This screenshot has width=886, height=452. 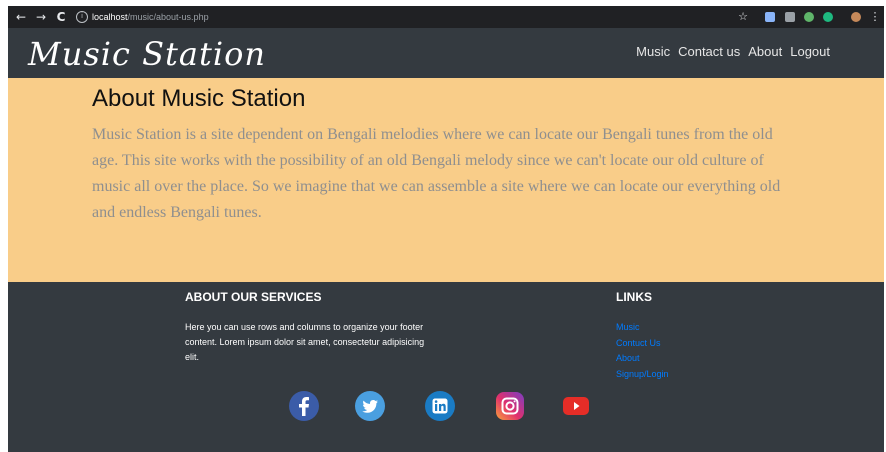 I want to click on menu-dots-icon: ⋮, so click(x=875, y=17).